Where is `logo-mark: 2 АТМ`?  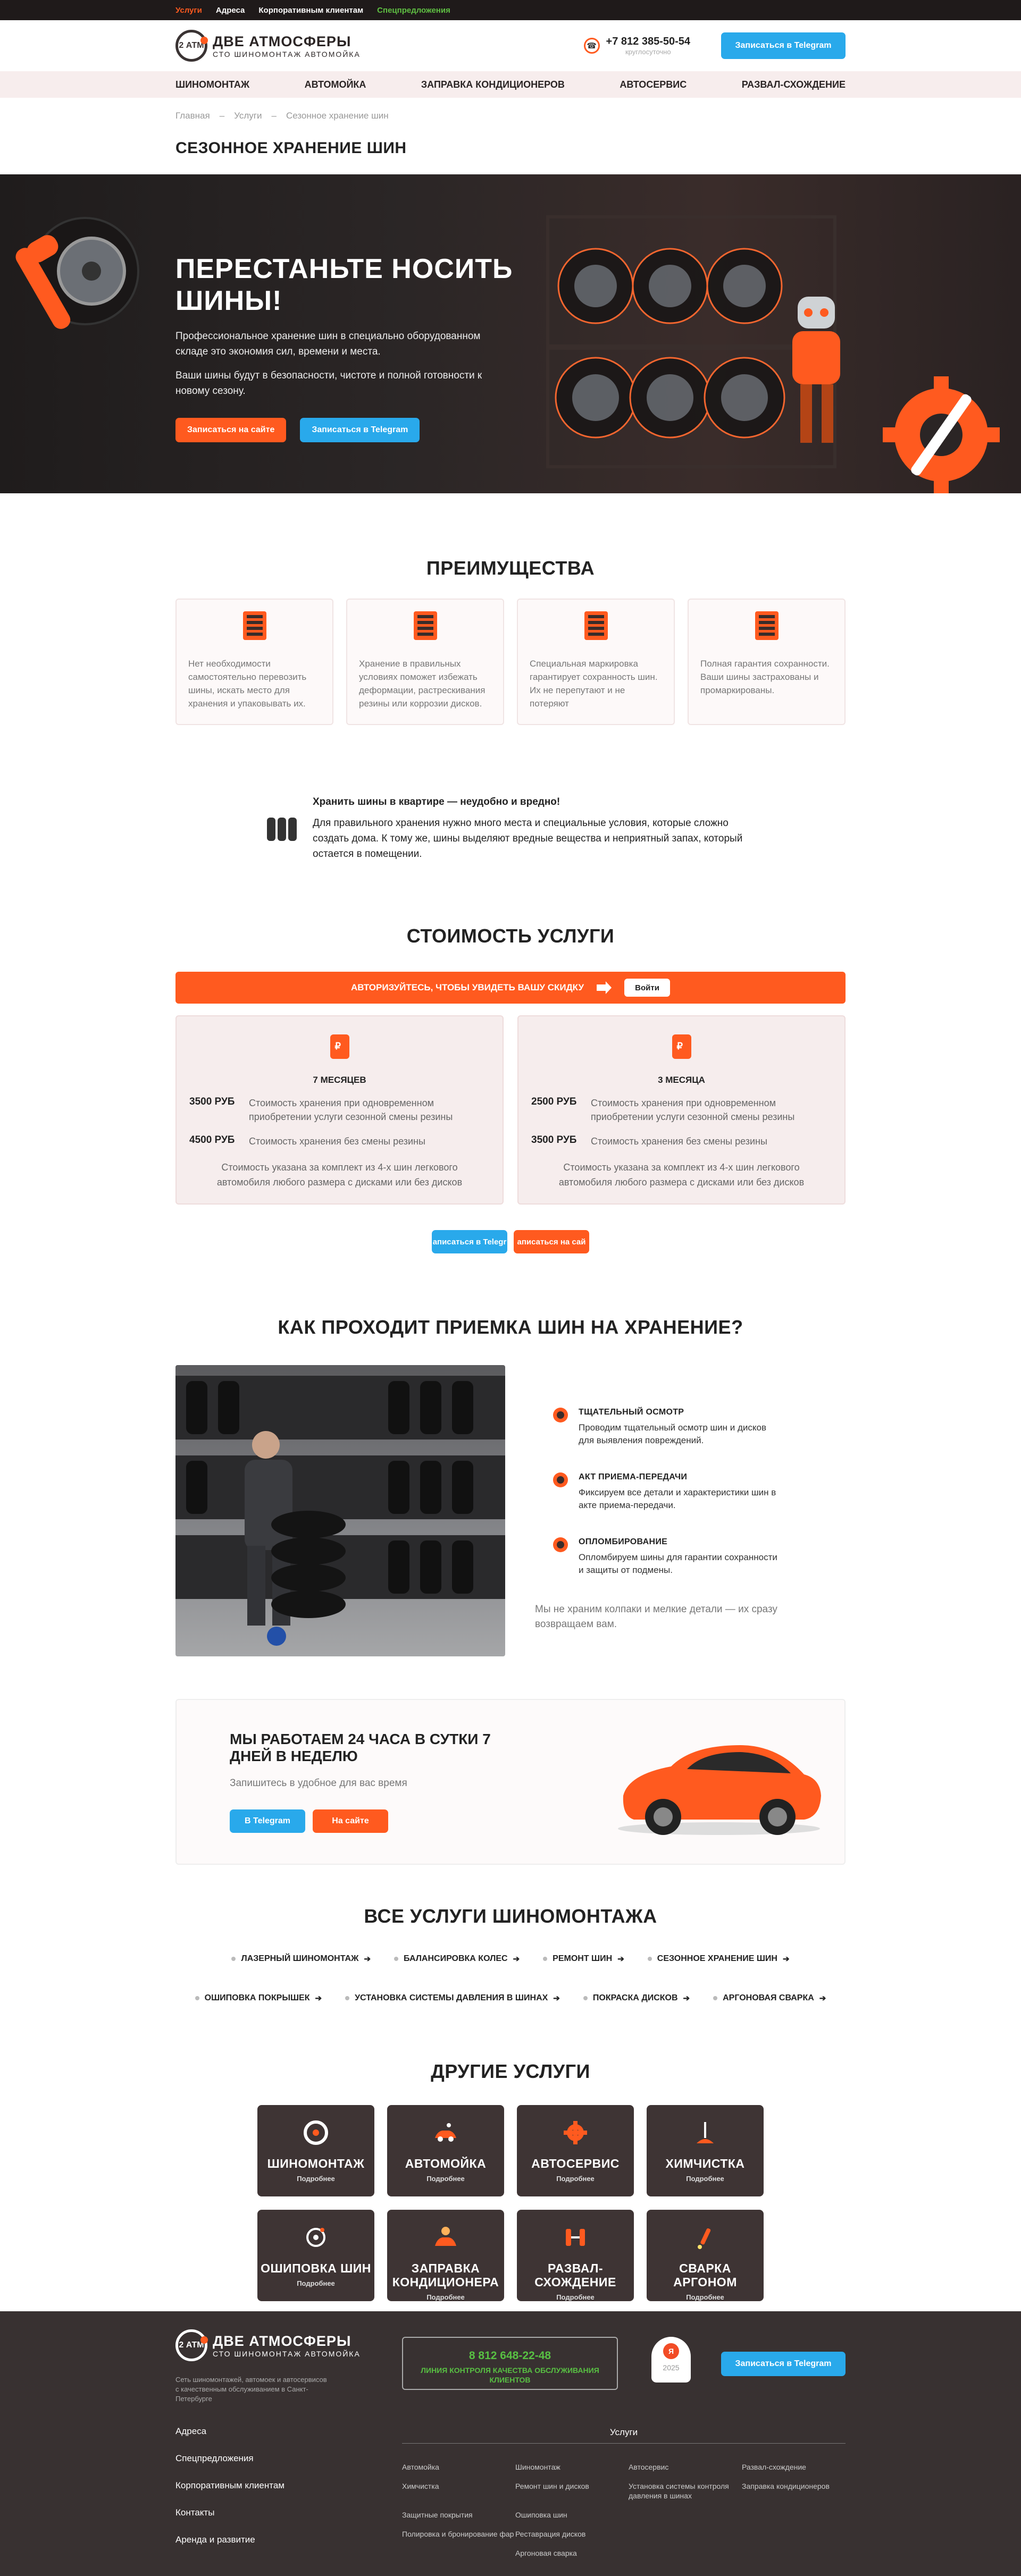
logo-mark: 2 АТМ is located at coordinates (191, 2345).